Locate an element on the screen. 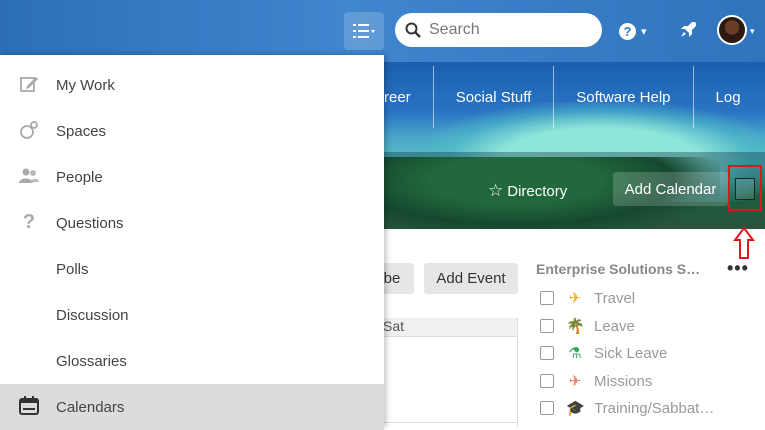  user-avatar is located at coordinates (732, 30).